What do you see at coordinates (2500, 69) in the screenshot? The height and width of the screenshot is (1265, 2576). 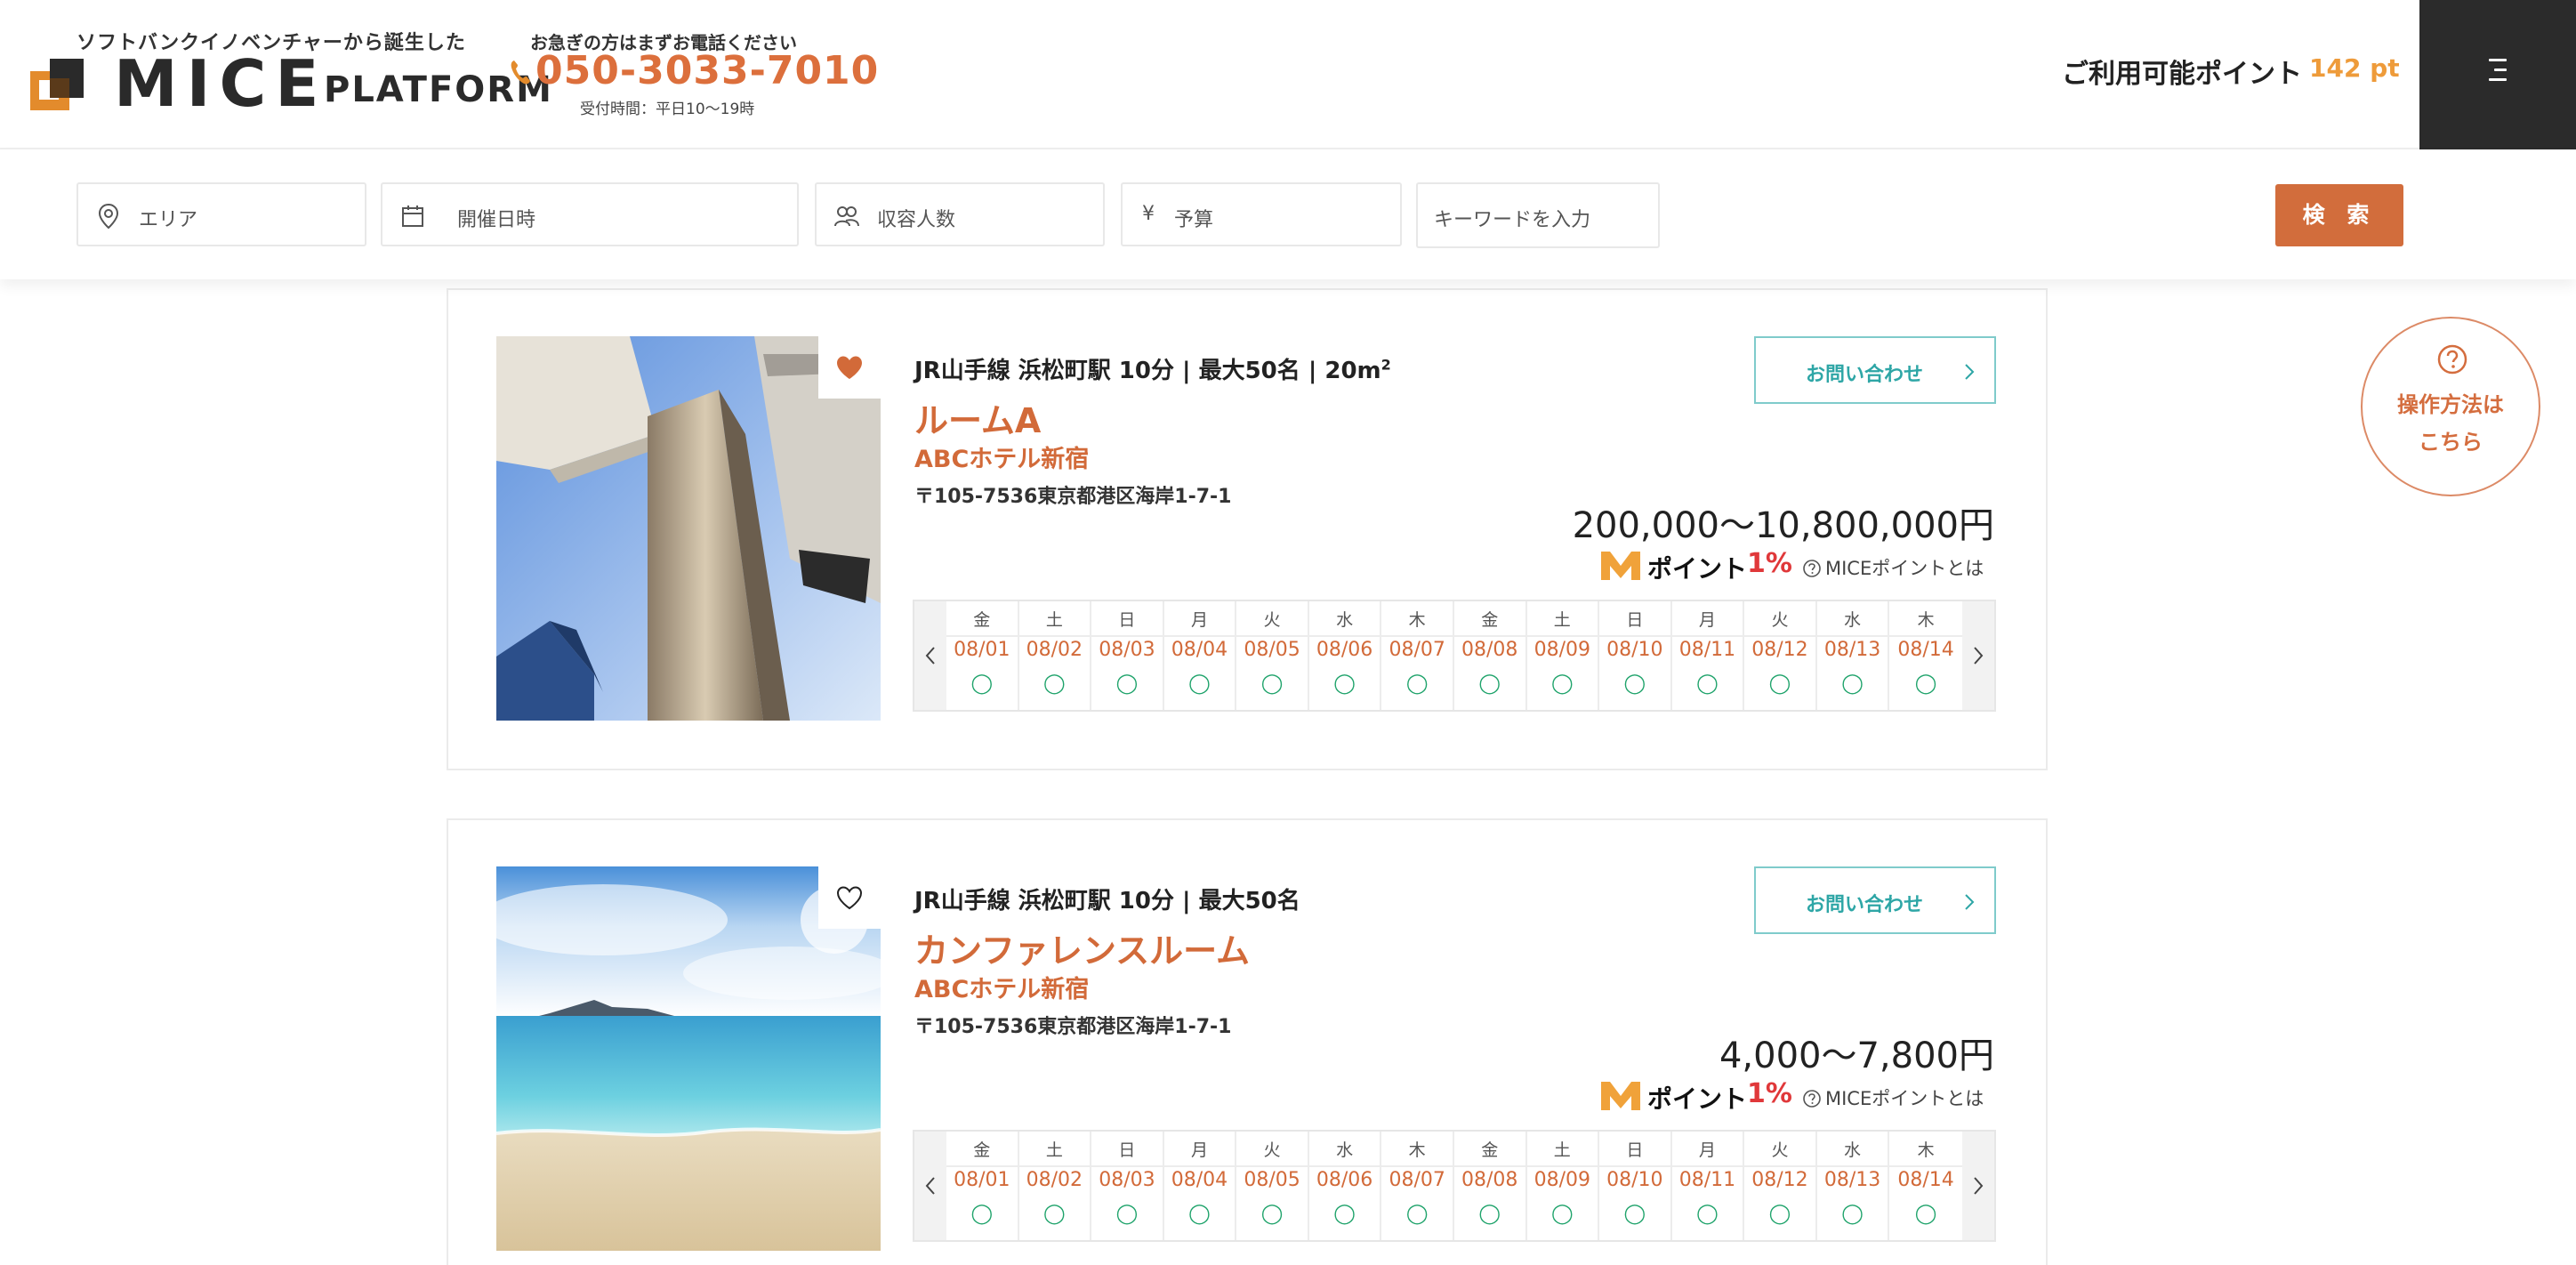 I see `menu-icon-bar` at bounding box center [2500, 69].